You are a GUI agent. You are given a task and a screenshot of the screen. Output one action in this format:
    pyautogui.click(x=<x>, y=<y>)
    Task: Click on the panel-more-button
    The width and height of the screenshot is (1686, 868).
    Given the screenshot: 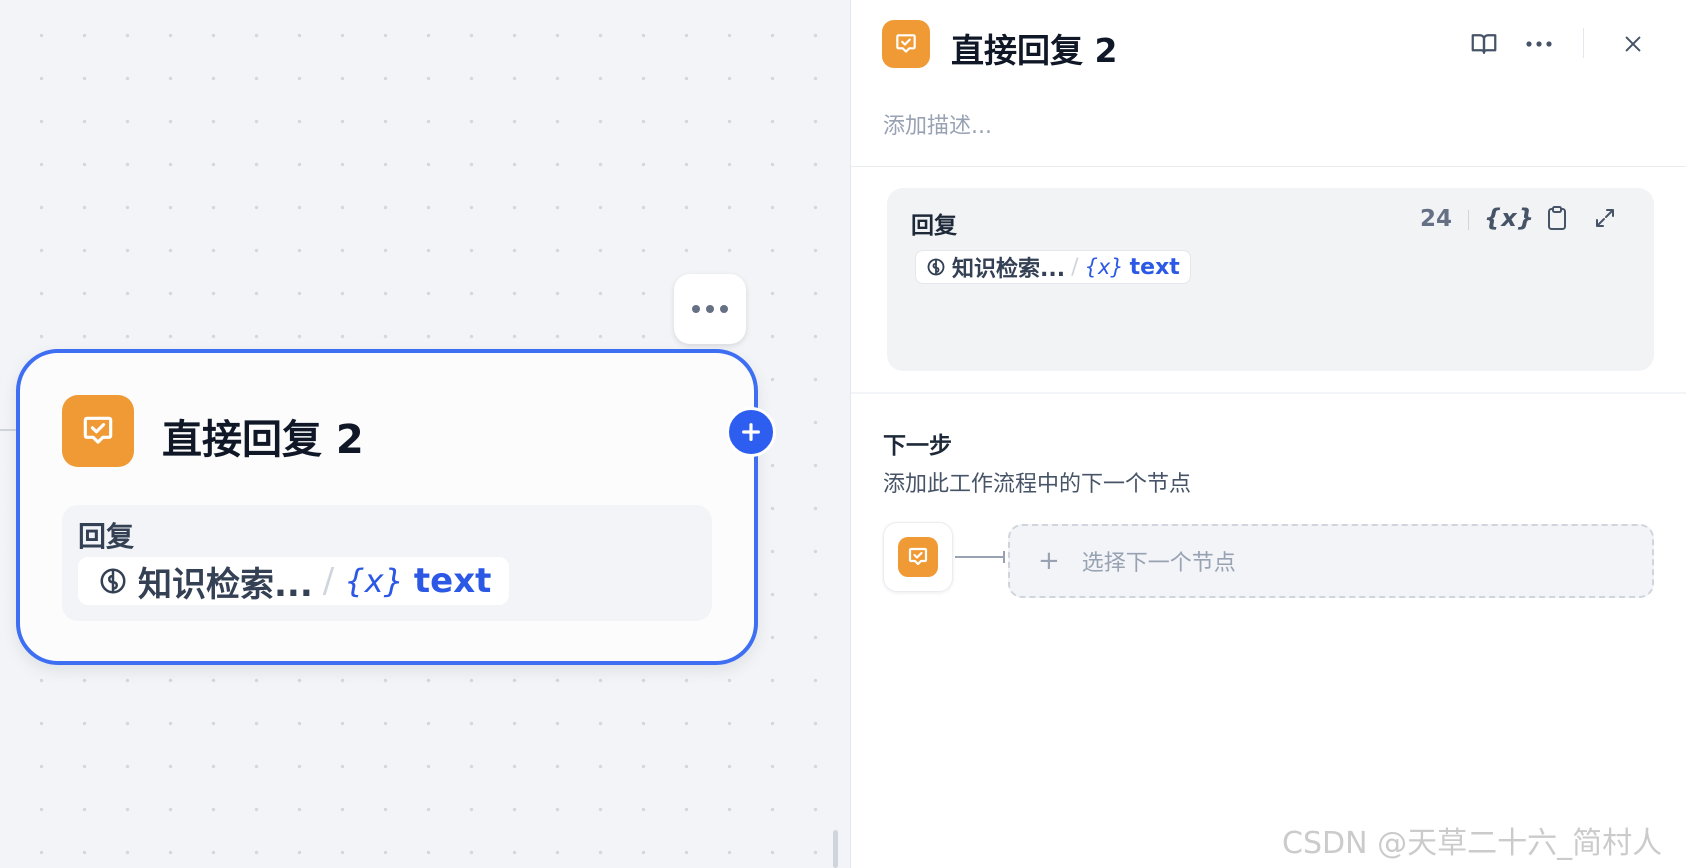 What is the action you would take?
    pyautogui.click(x=1539, y=44)
    